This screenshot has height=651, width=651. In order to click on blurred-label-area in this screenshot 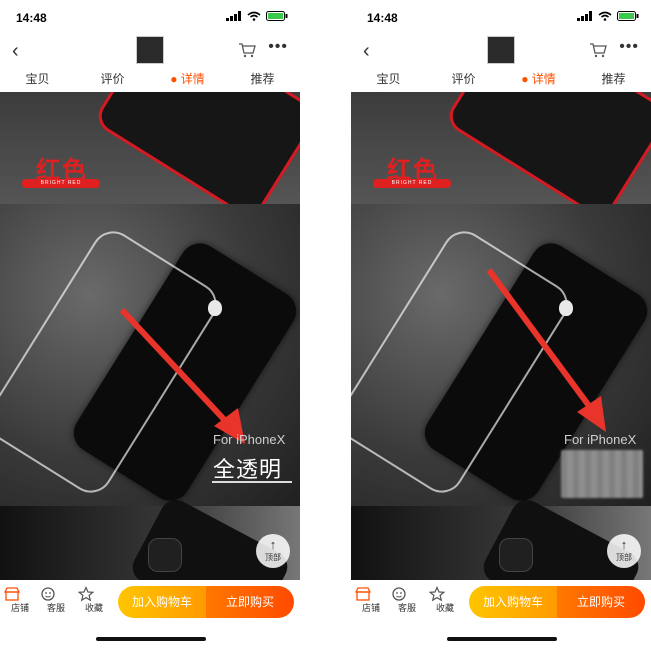, I will do `click(602, 474)`.